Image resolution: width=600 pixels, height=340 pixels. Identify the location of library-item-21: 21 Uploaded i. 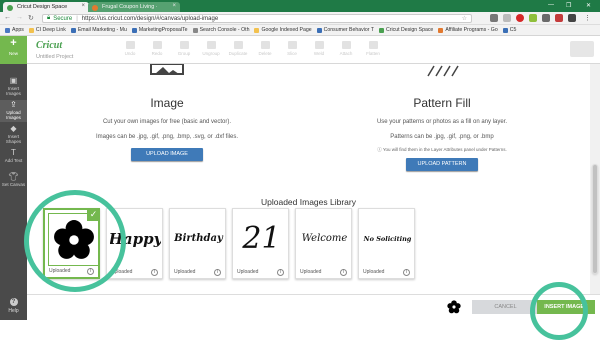
(260, 243).